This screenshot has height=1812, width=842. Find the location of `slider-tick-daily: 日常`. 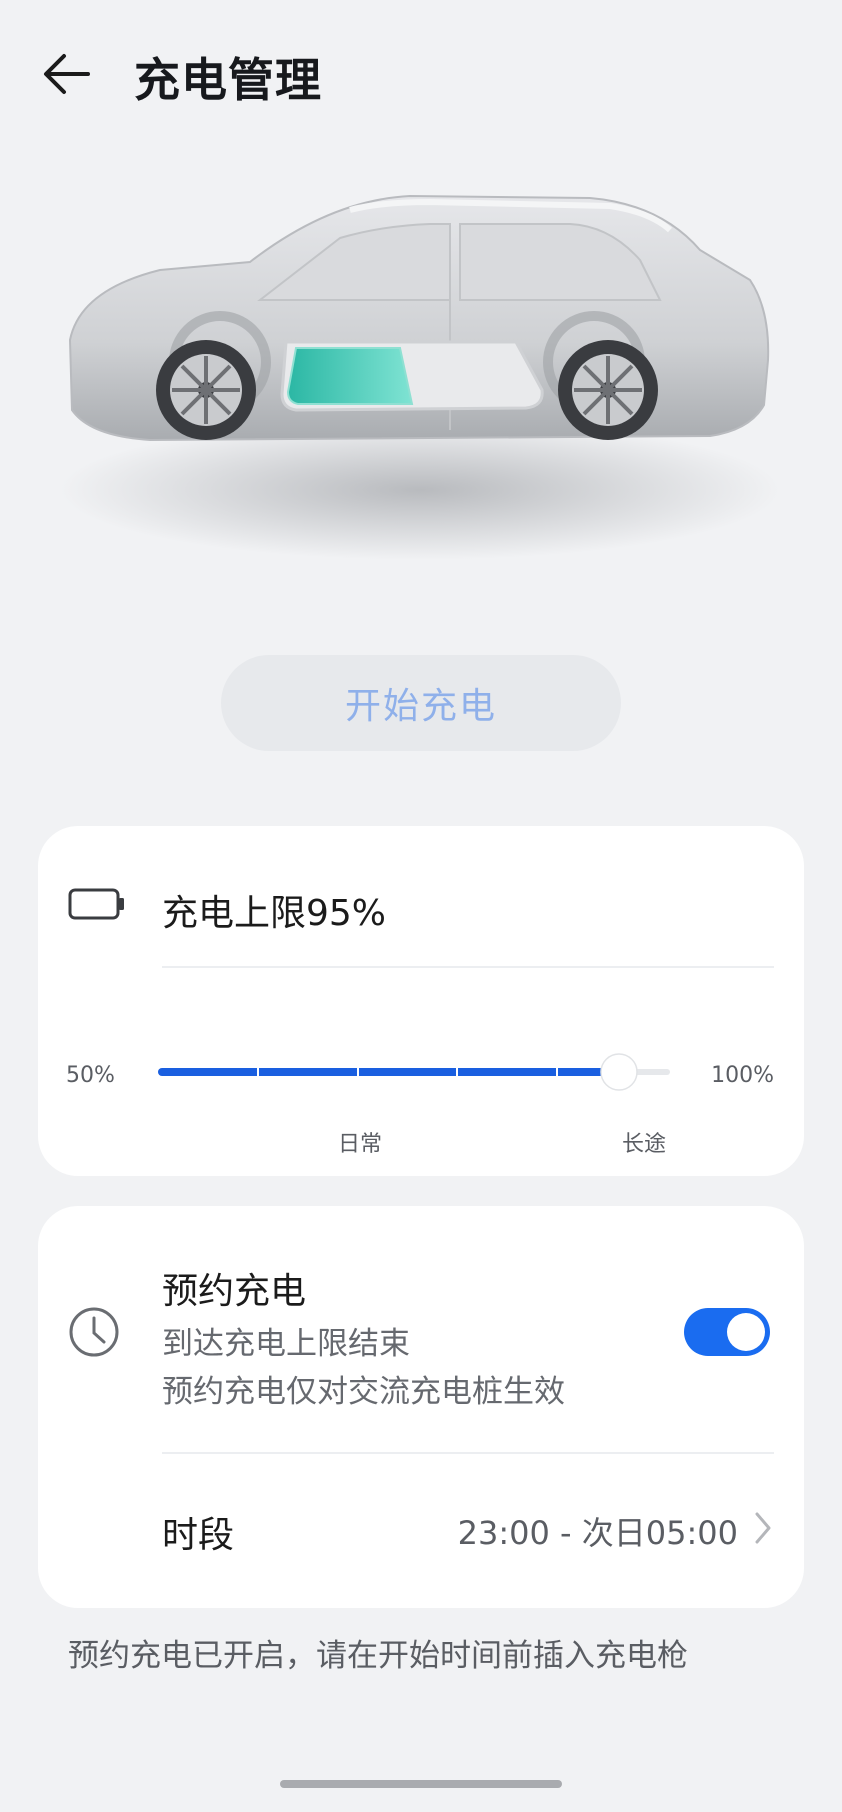

slider-tick-daily: 日常 is located at coordinates (360, 1144).